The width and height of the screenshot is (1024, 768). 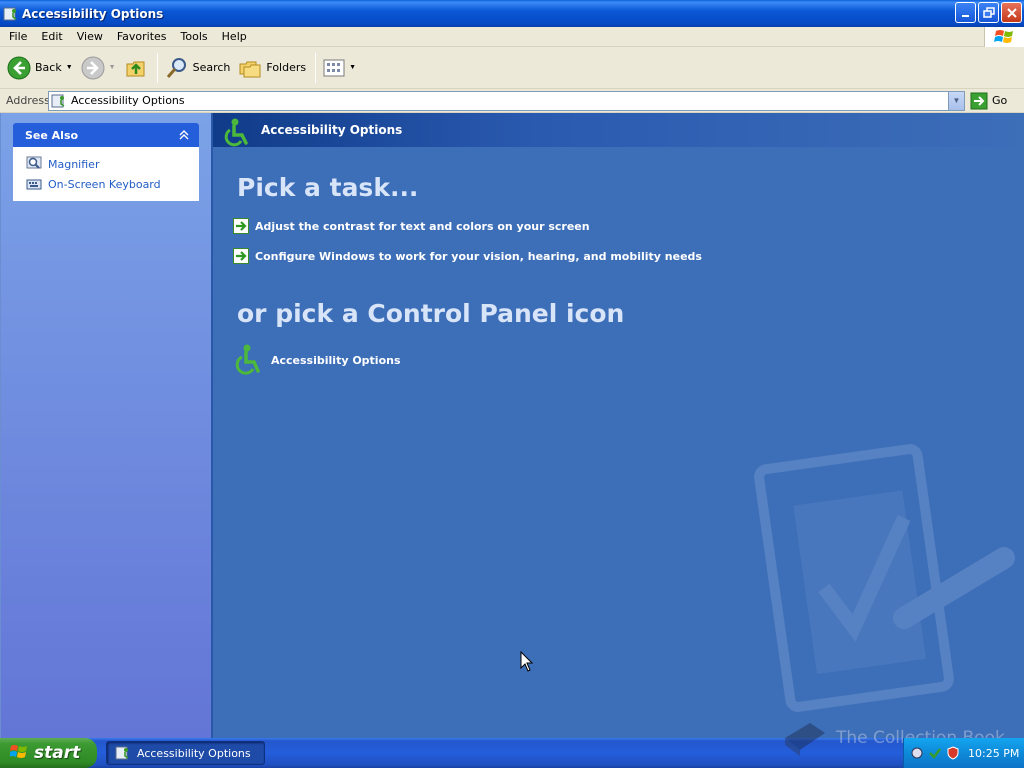 What do you see at coordinates (247, 359) in the screenshot?
I see `accessibility-icon` at bounding box center [247, 359].